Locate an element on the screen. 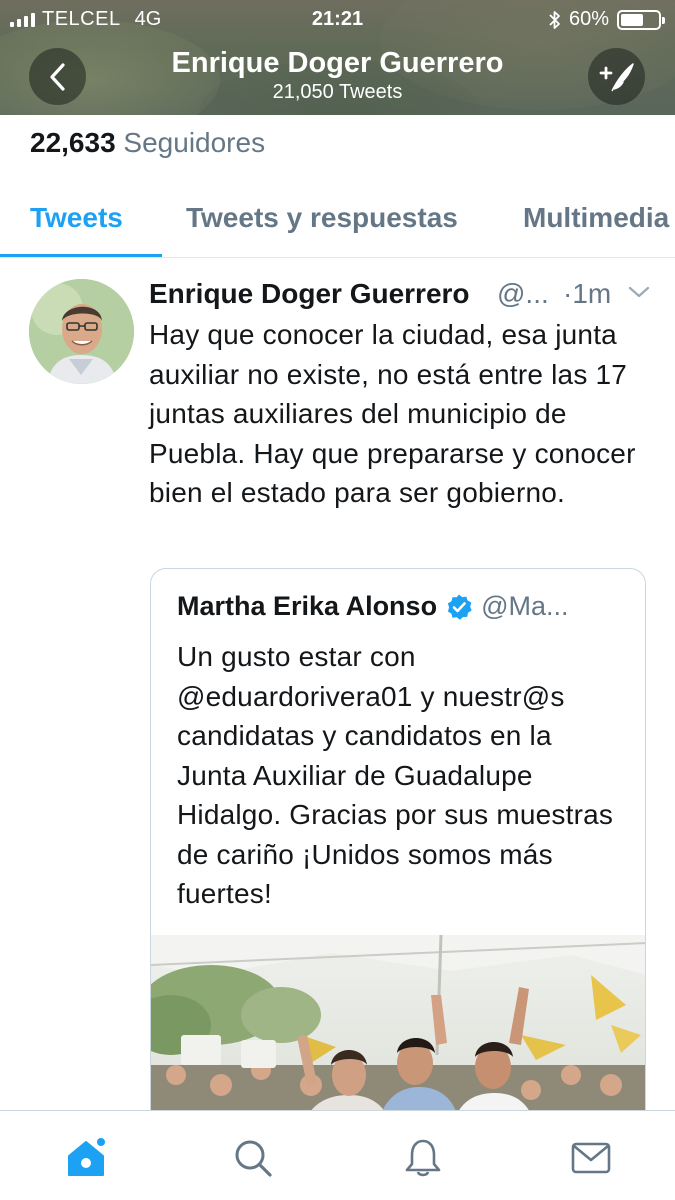 The width and height of the screenshot is (675, 1200). tab-tweets: Tweets is located at coordinates (76, 218).